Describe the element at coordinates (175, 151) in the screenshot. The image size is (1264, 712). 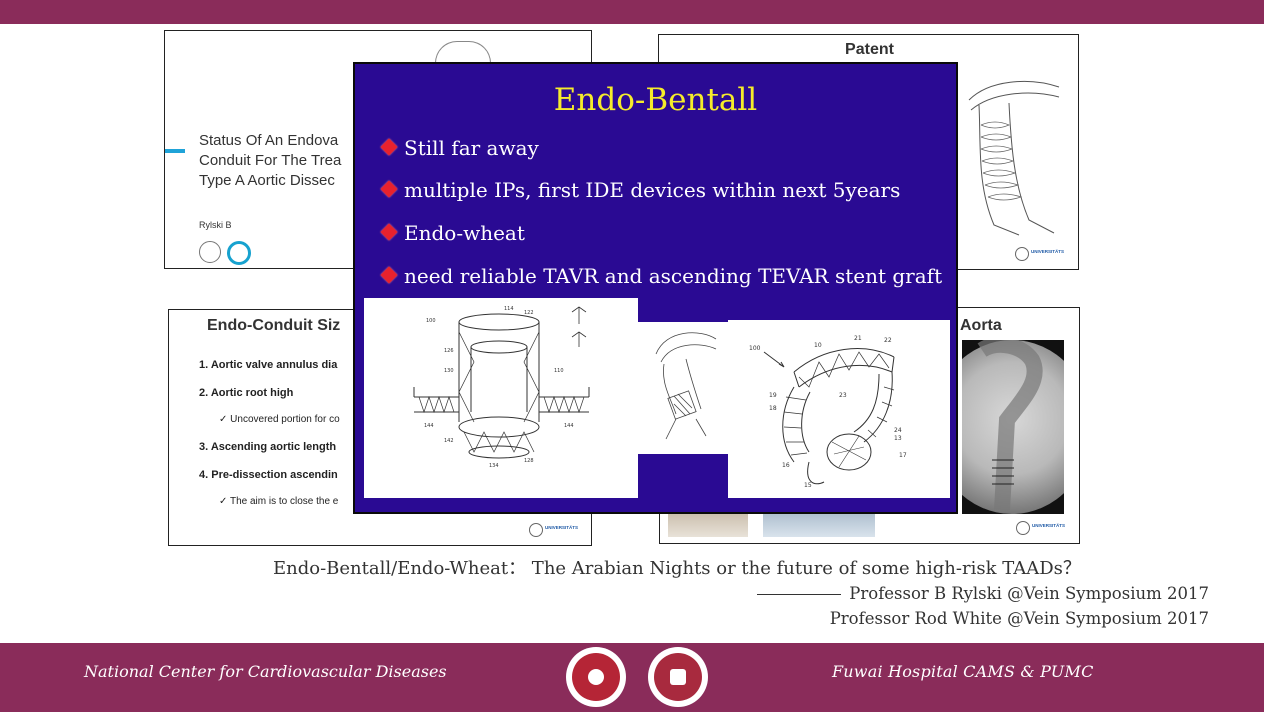
I see `title-accent-bar` at that location.